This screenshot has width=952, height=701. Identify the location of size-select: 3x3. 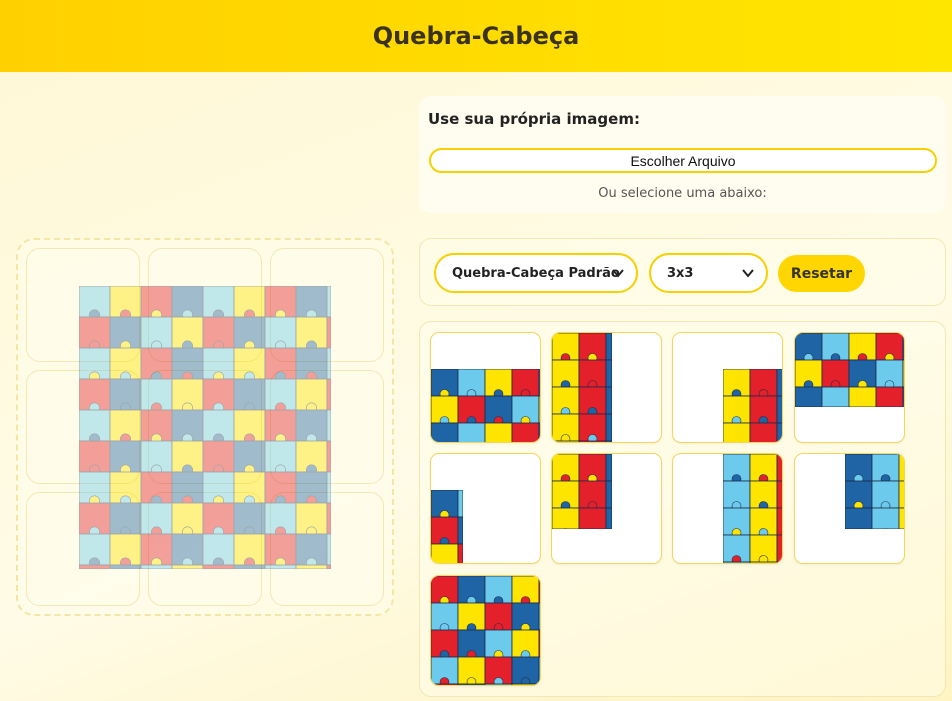
(708, 273).